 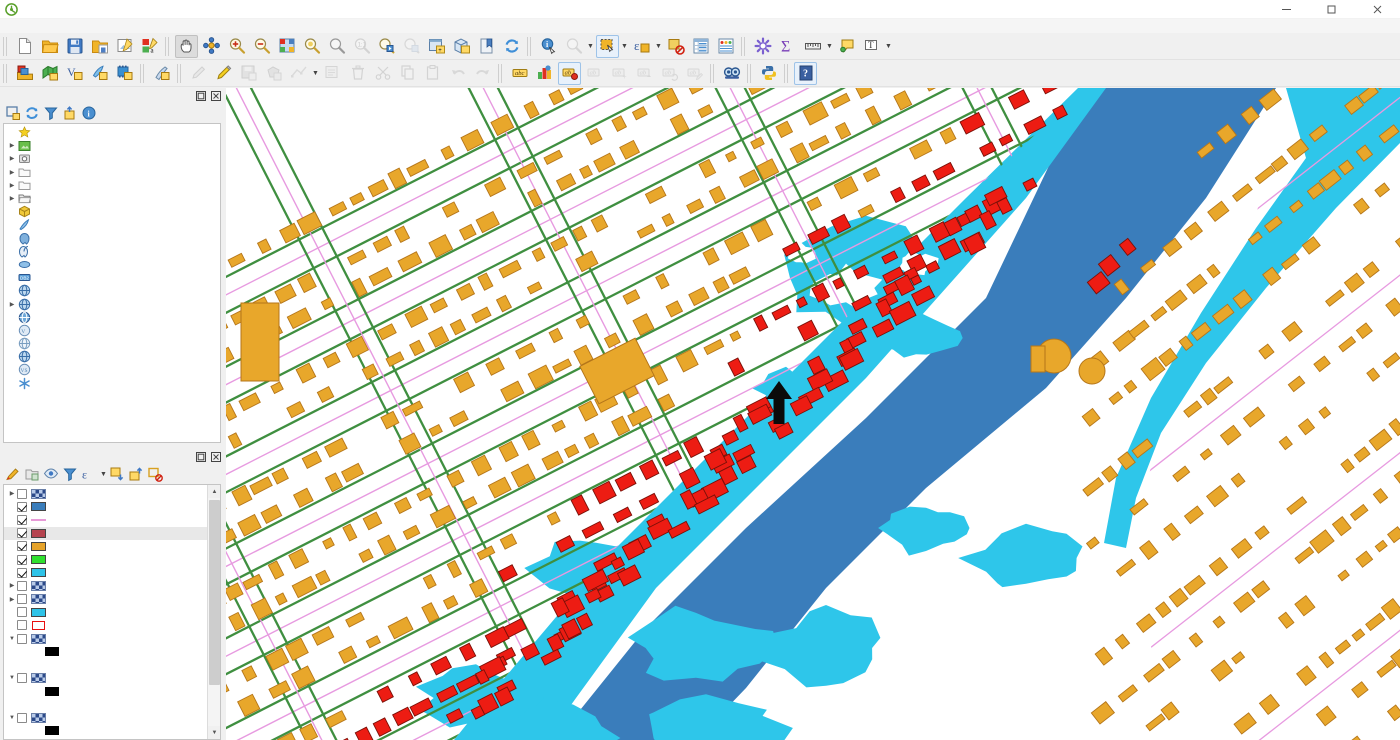 I want to click on add-group-icon, so click(x=32, y=474).